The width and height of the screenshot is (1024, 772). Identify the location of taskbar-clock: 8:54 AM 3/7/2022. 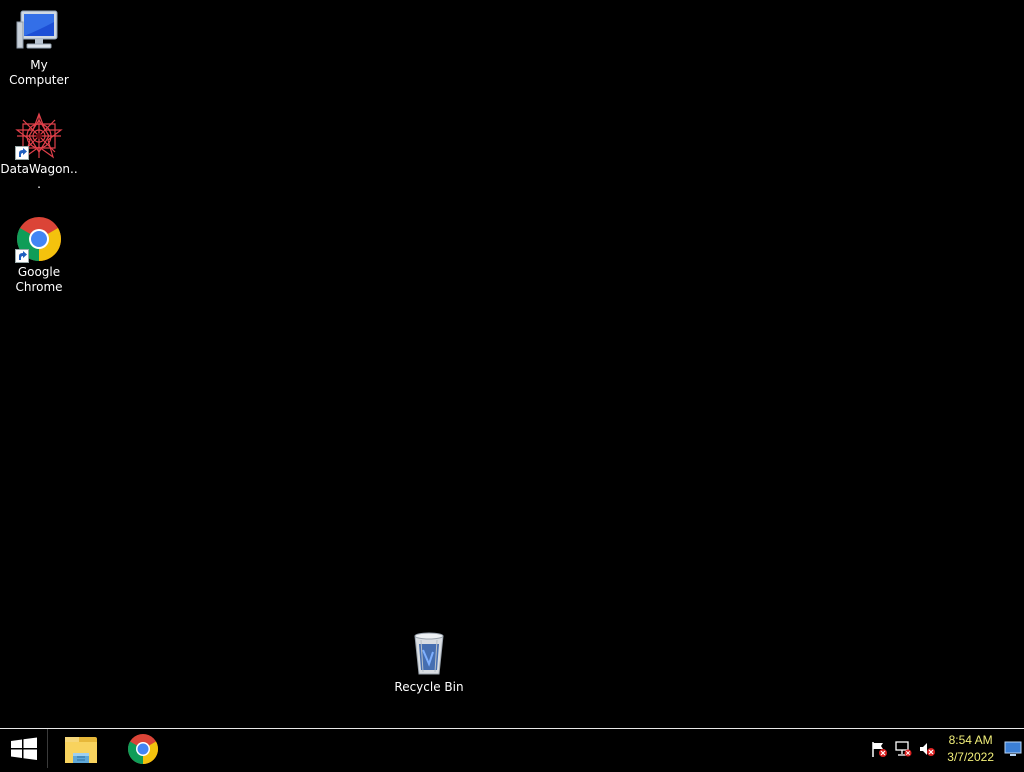
(970, 749).